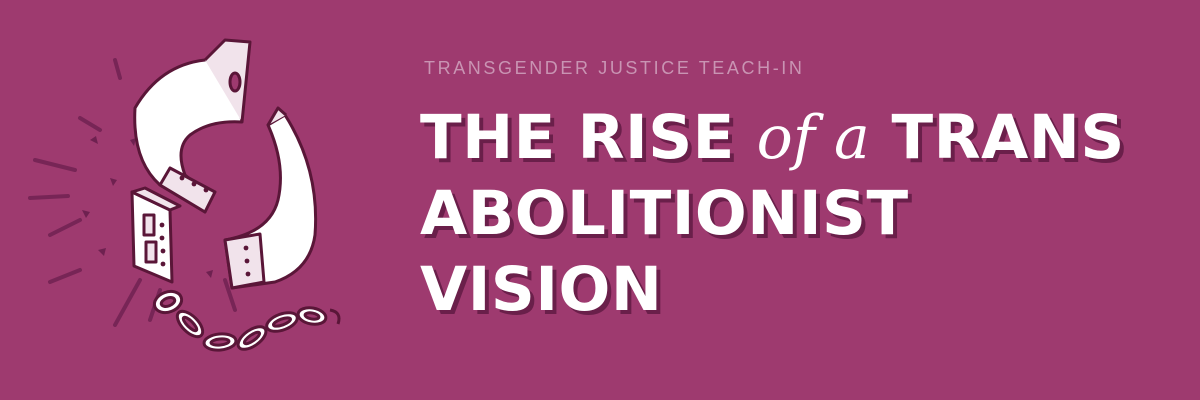 The width and height of the screenshot is (1200, 400). What do you see at coordinates (614, 68) in the screenshot?
I see `event-eyebrow: TRANSGENDER JUSTICE TEACH-IN` at bounding box center [614, 68].